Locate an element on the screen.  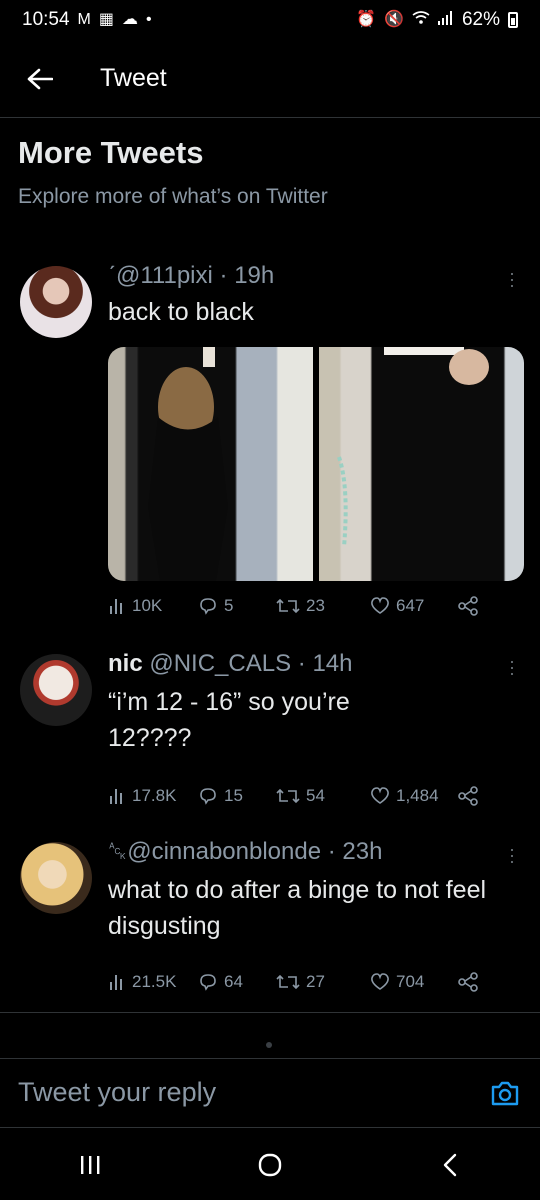
camera-icon is located at coordinates (505, 1094).